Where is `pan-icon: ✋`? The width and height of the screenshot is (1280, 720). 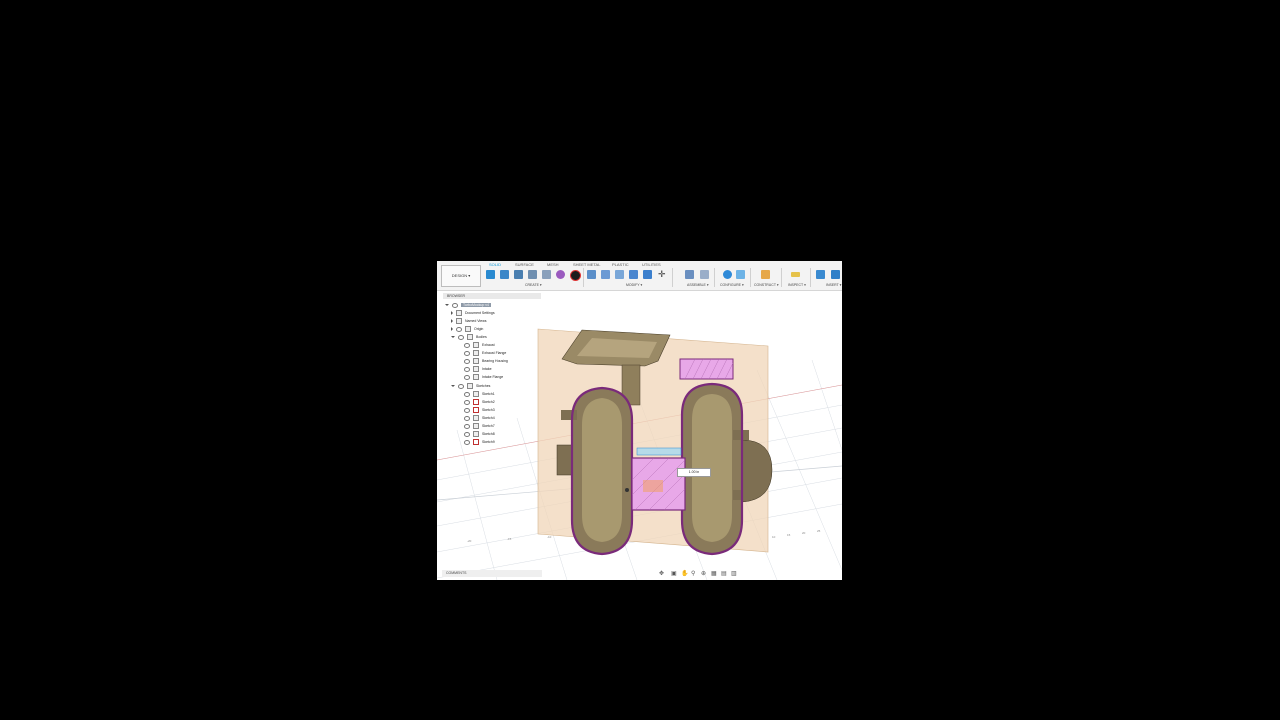
pan-icon: ✋ is located at coordinates (684, 573).